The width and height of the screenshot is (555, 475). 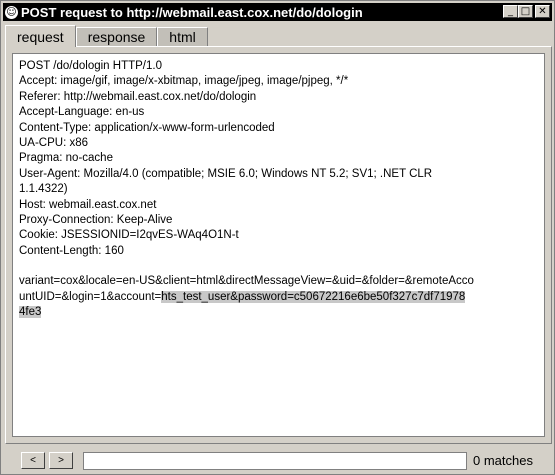 What do you see at coordinates (88, 204) in the screenshot?
I see `request-line: Host: webmail.east.cox.net` at bounding box center [88, 204].